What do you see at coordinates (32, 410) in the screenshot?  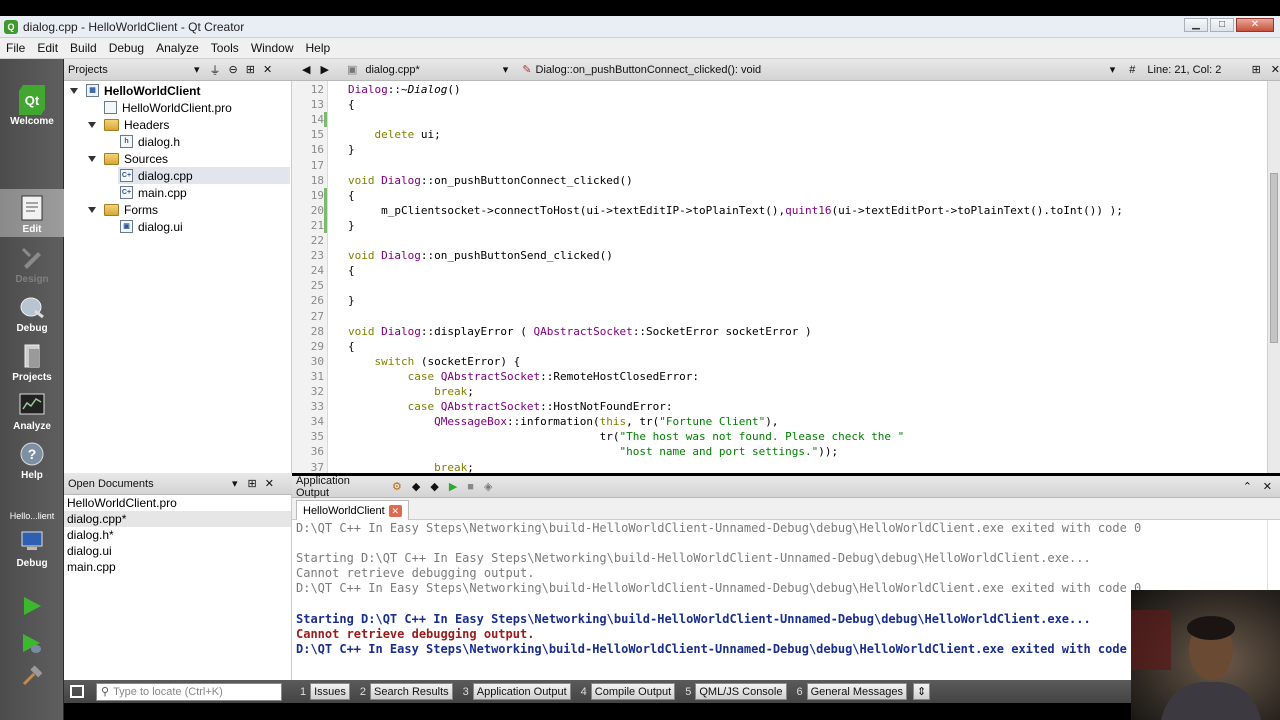 I see `mode-analyze: Analyze` at bounding box center [32, 410].